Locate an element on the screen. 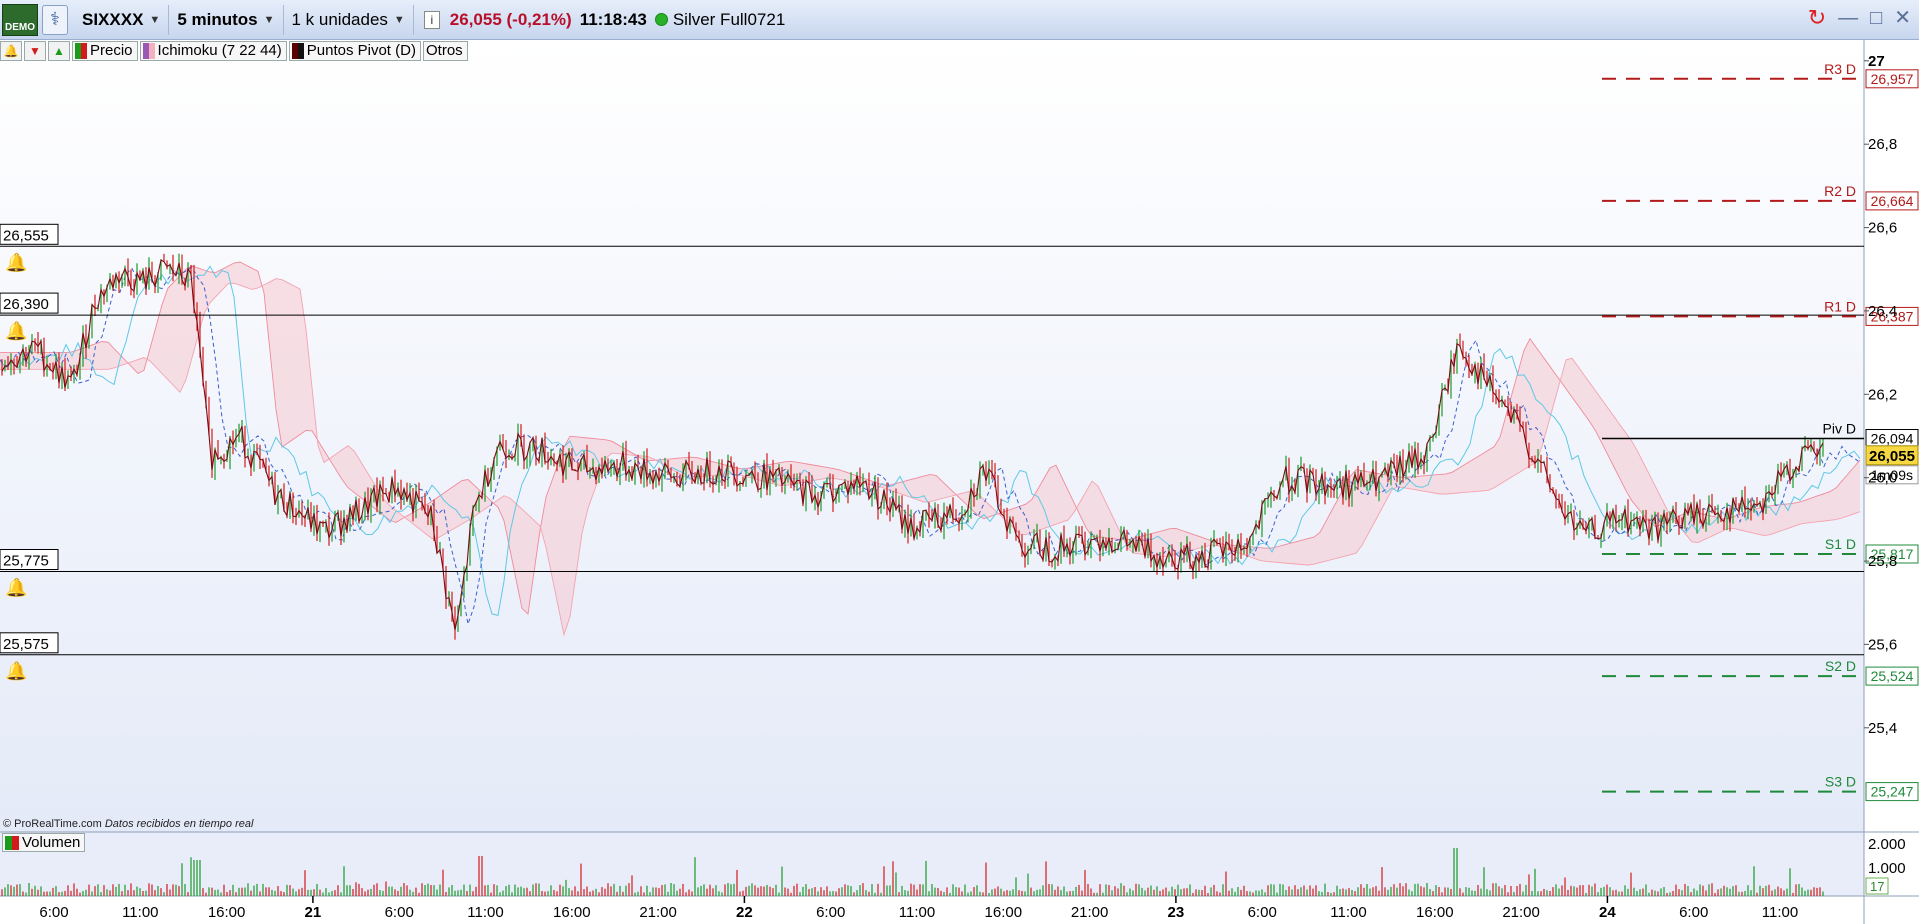 The width and height of the screenshot is (1919, 924). pivot-name: S3 D is located at coordinates (1840, 782).